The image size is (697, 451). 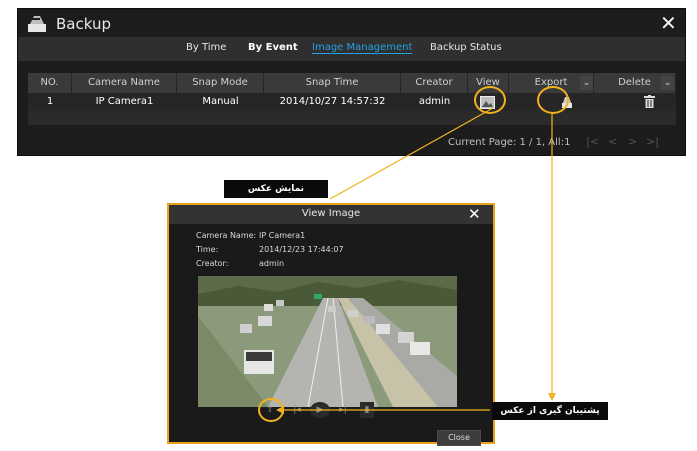 I want to click on export-callout-label: پشتیبان گیری از عکس, so click(x=550, y=411).